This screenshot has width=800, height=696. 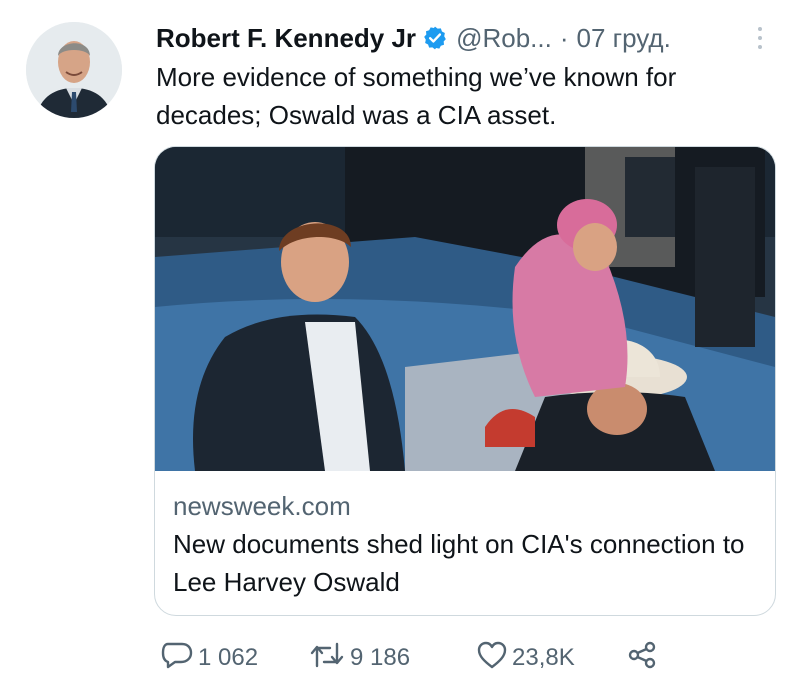 I want to click on verified-badge-icon, so click(x=435, y=38).